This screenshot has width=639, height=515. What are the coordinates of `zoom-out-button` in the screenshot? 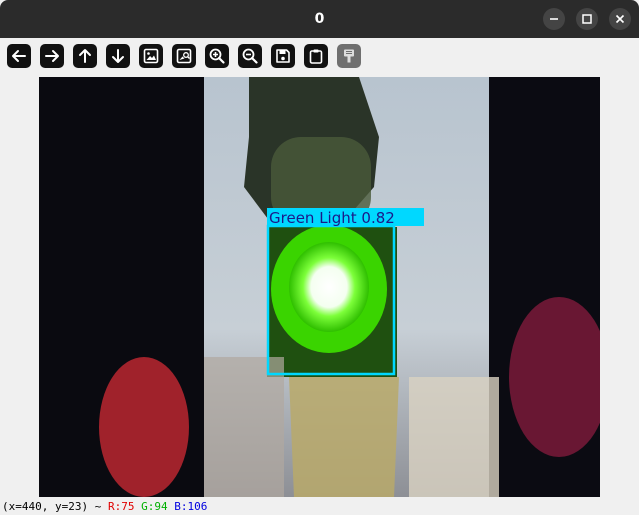 It's located at (250, 56).